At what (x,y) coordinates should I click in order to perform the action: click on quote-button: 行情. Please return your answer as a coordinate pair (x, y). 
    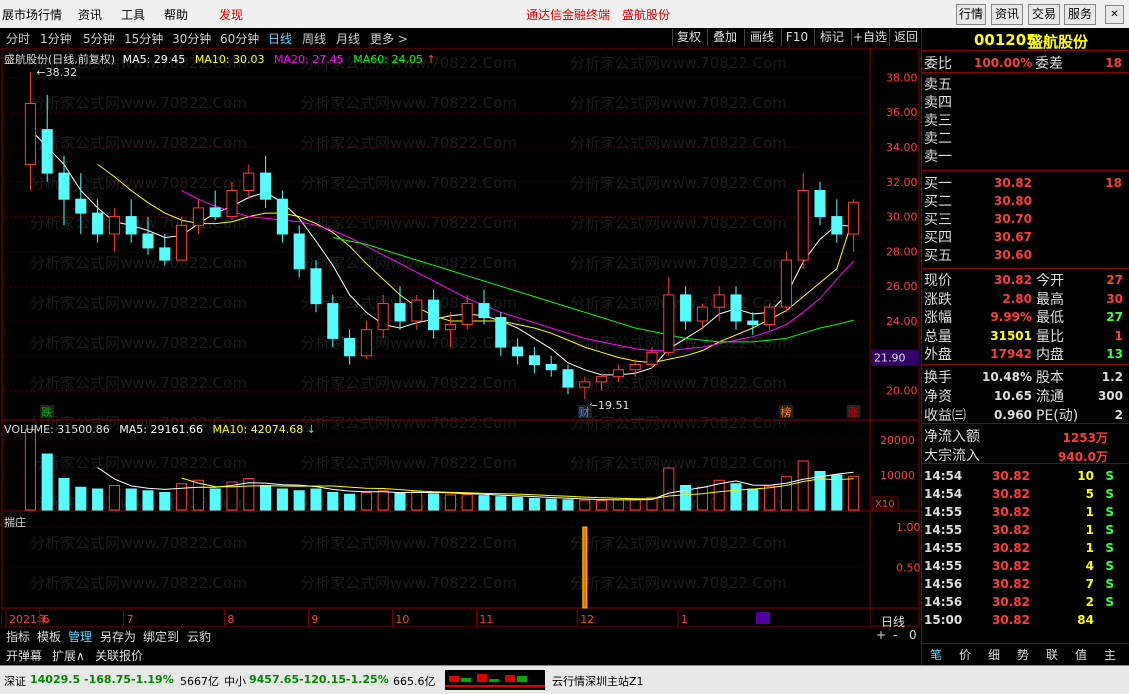
    Looking at the image, I should click on (971, 14).